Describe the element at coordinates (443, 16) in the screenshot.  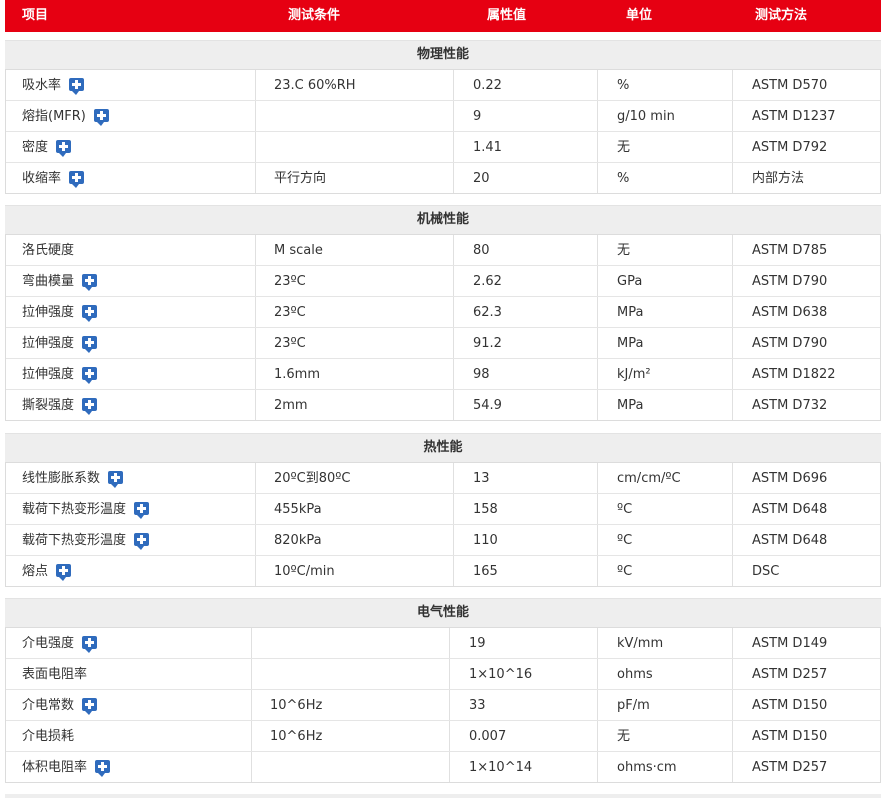
I see `table-header: 项目 测试条件 属性值 单位 测试方法` at that location.